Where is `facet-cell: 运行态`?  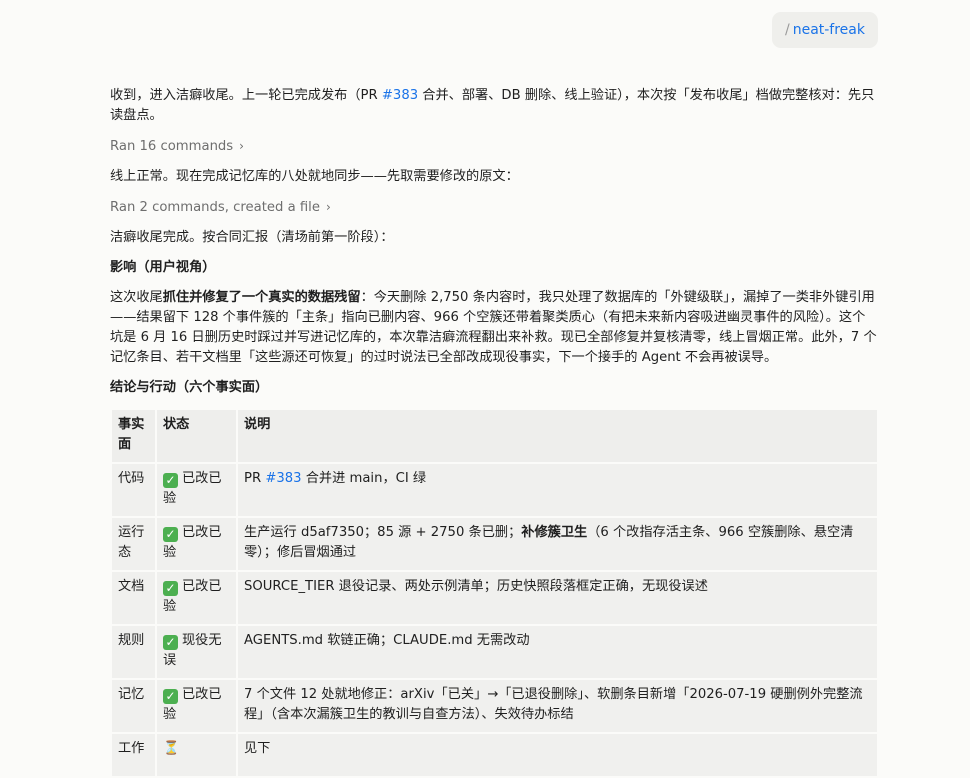 facet-cell: 运行态 is located at coordinates (133, 544).